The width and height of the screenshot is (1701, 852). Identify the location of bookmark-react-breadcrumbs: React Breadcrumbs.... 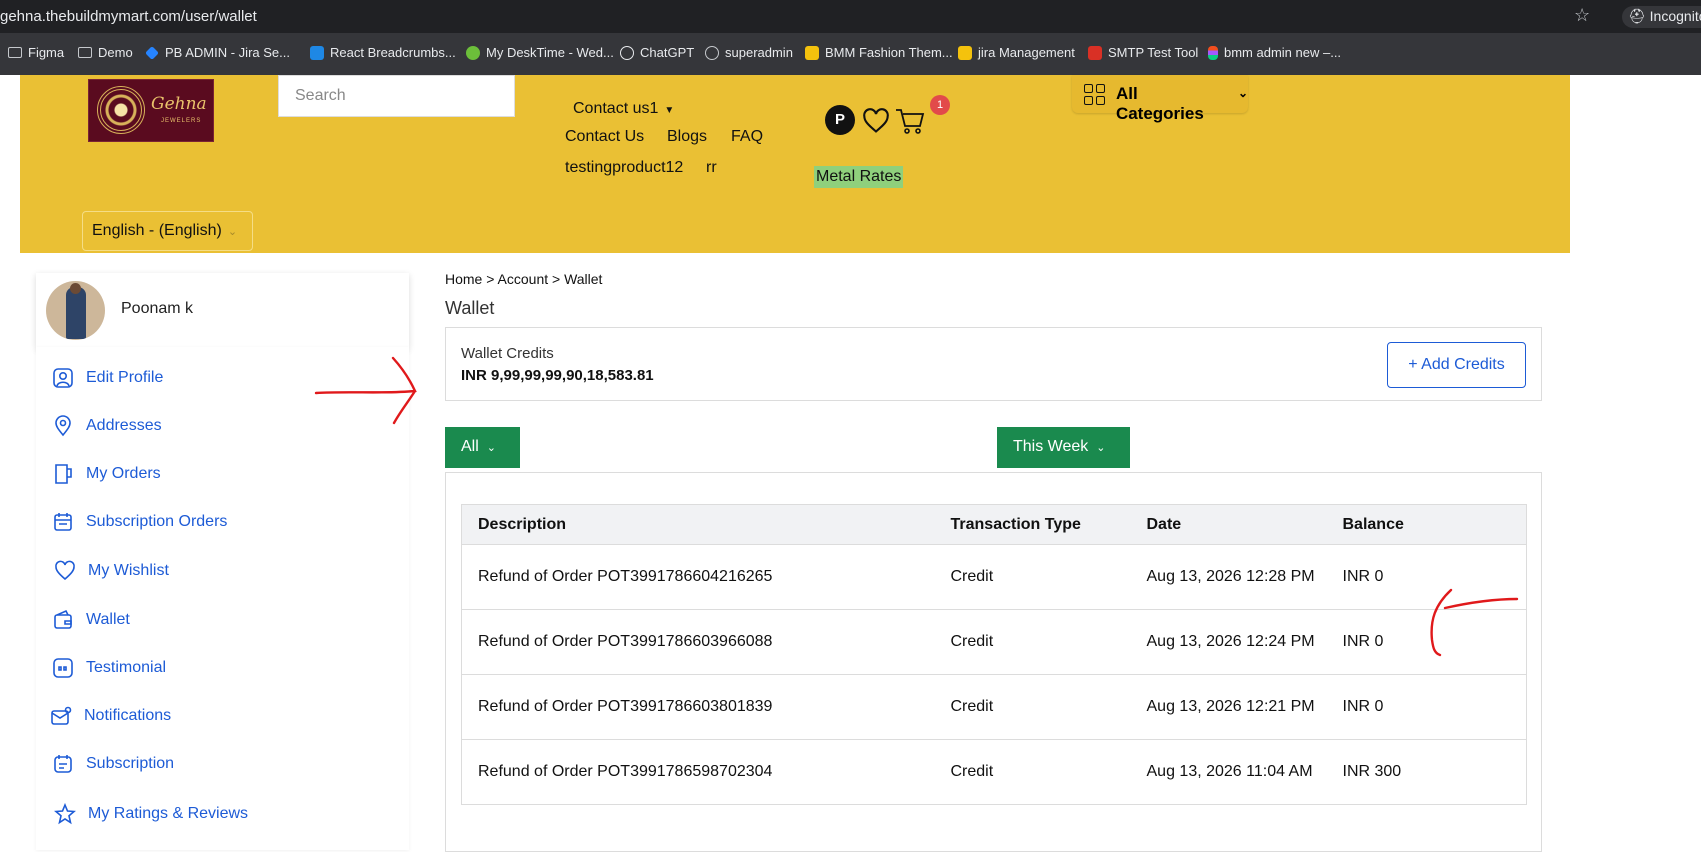
(383, 52).